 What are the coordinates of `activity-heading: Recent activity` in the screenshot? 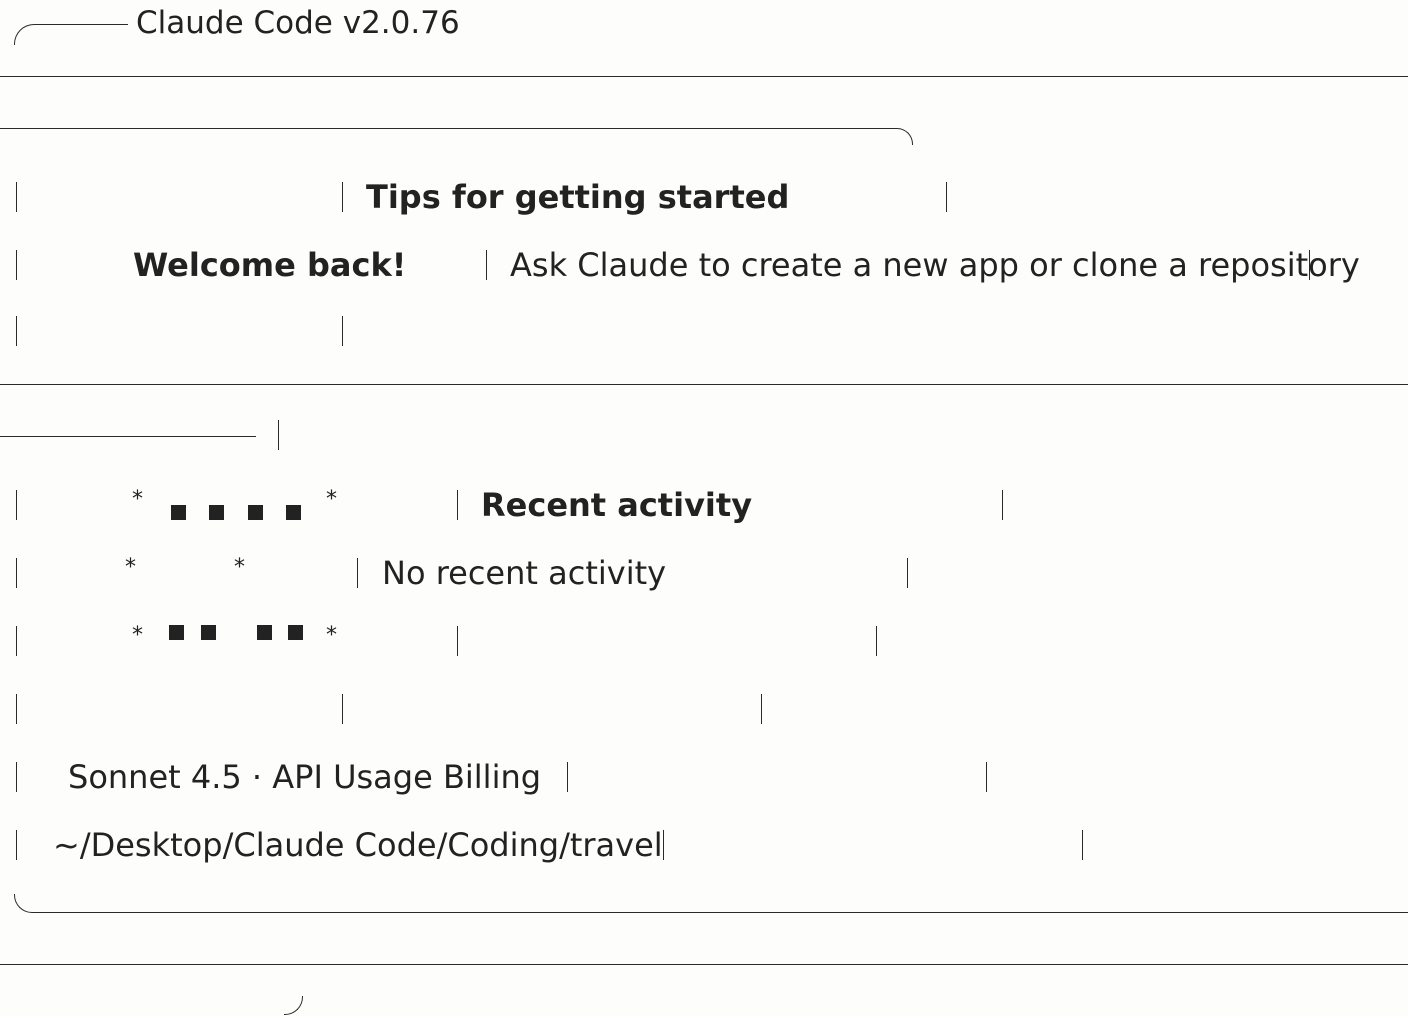 It's located at (617, 505).